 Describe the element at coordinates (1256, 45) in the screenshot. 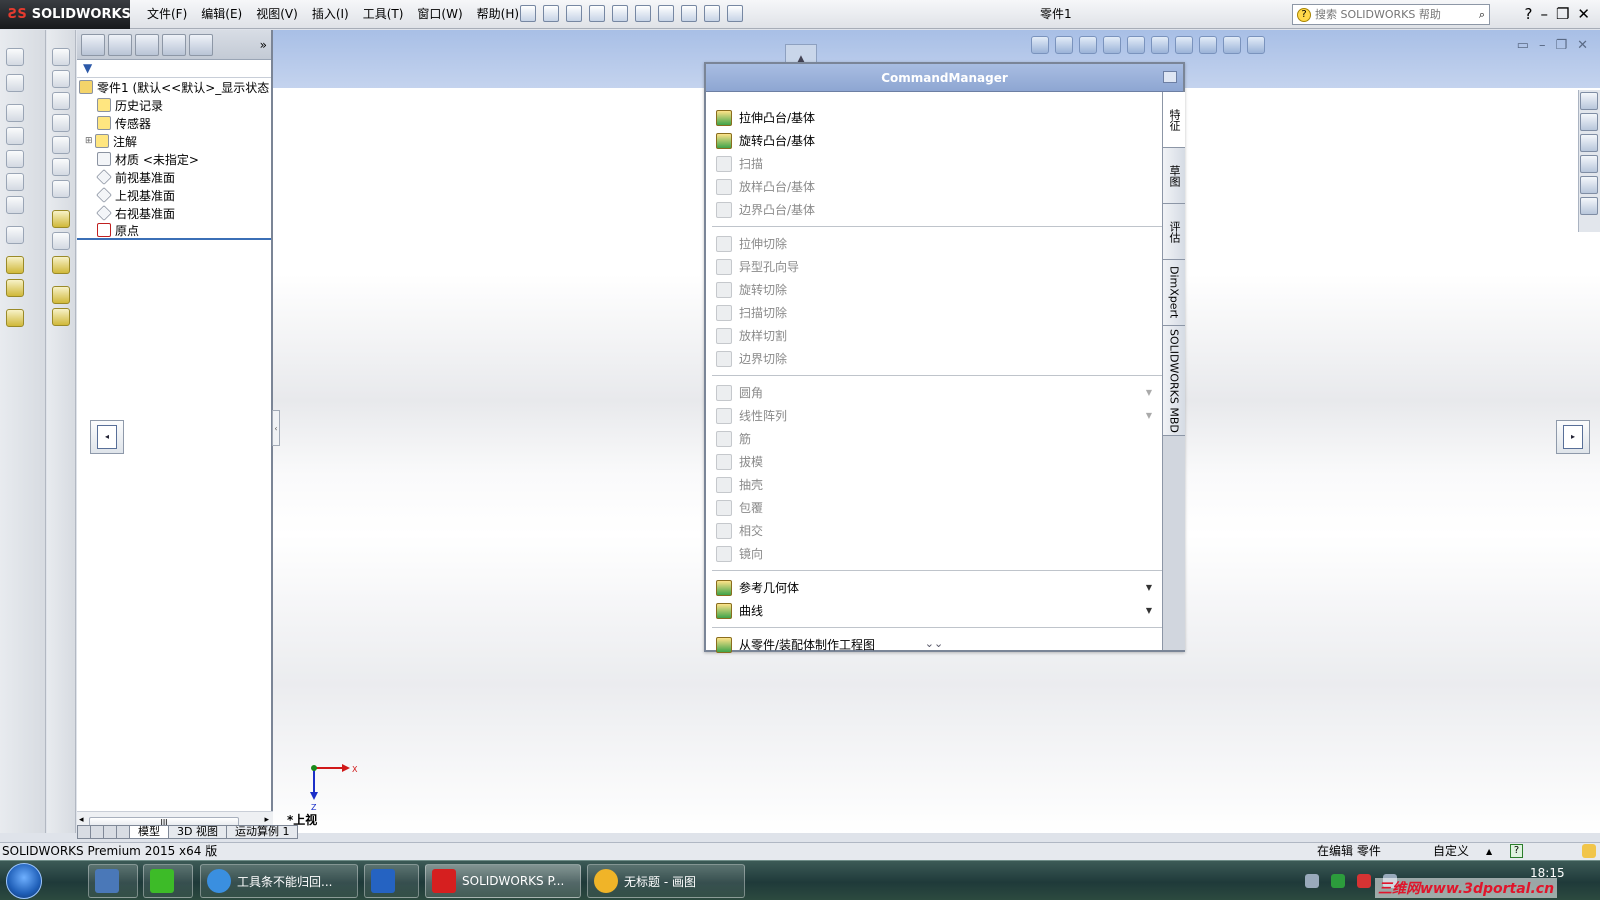

I see `view-settings-icon` at that location.